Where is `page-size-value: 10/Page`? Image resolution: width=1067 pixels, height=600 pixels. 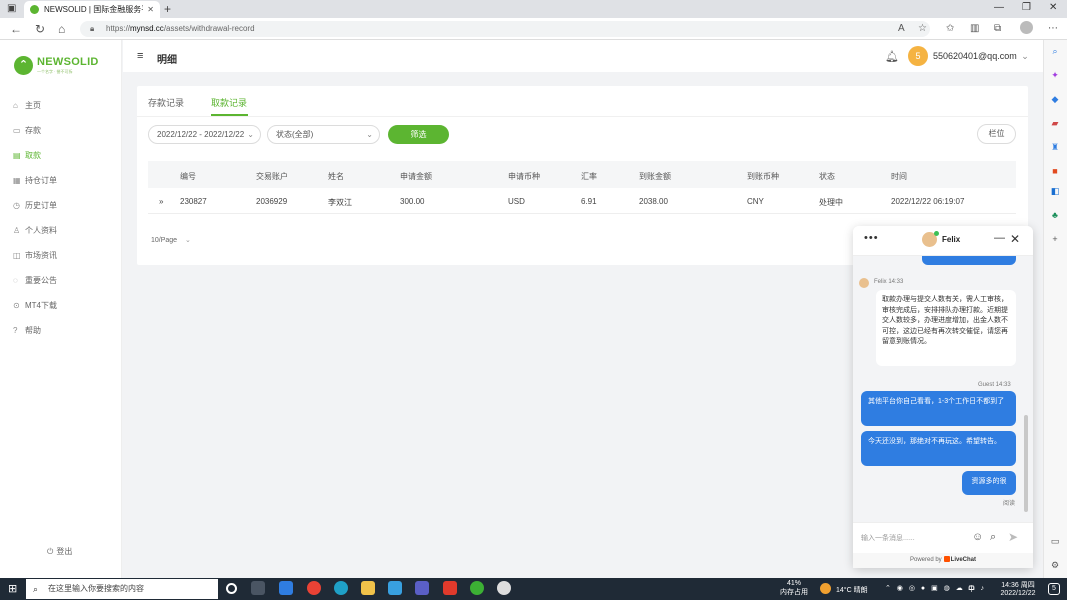
page-size-value: 10/Page is located at coordinates (164, 240).